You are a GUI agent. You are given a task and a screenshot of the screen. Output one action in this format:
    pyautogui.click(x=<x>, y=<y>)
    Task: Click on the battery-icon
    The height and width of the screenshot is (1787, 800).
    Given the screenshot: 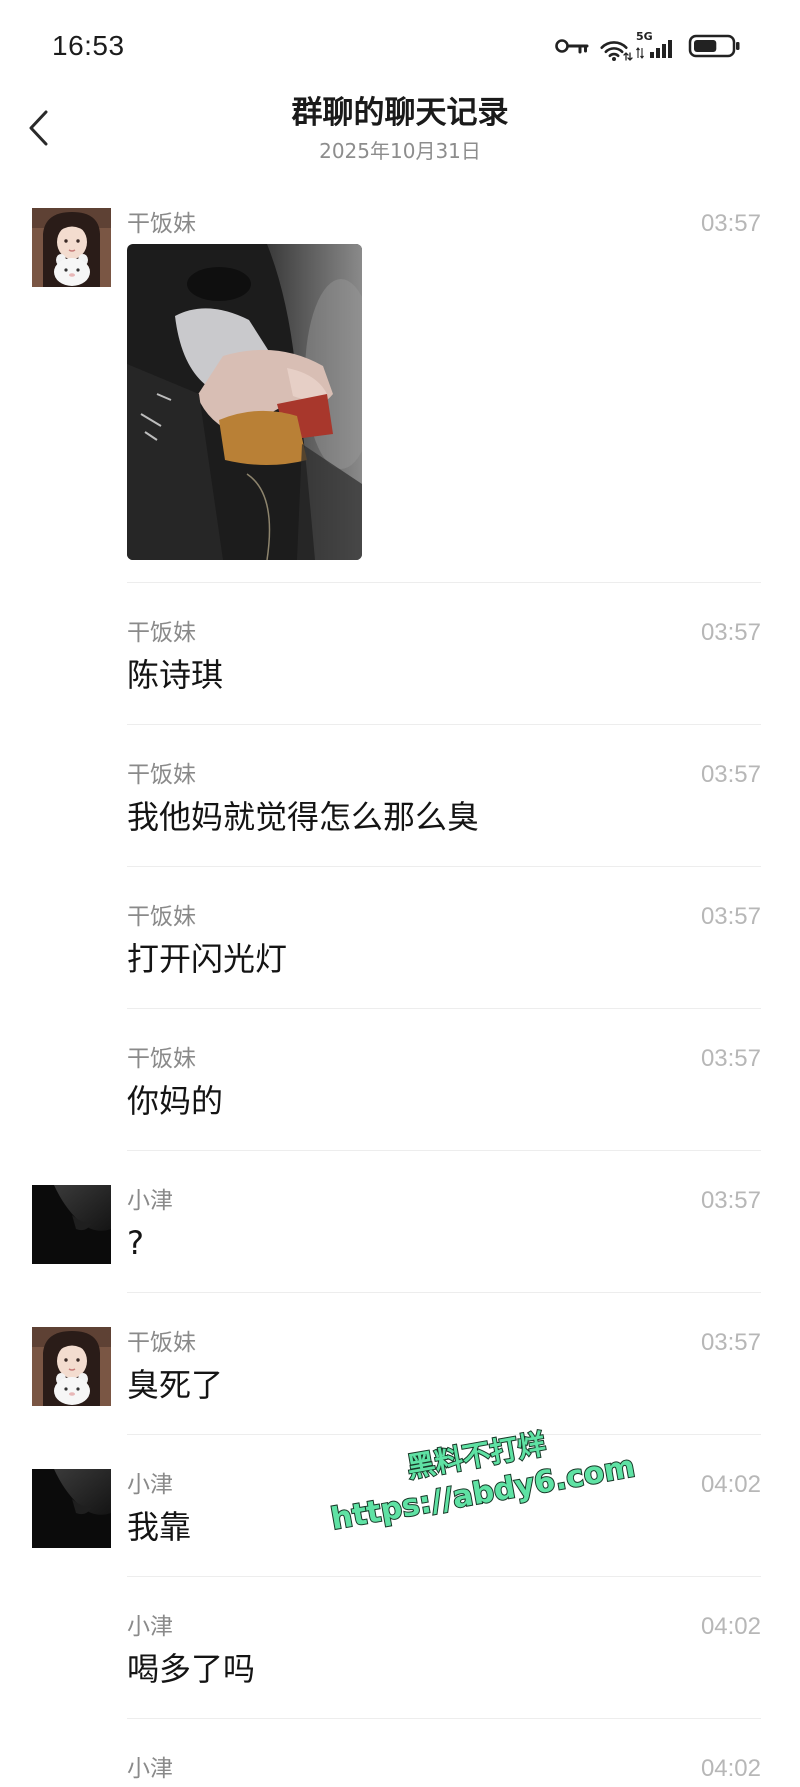 What is the action you would take?
    pyautogui.click(x=714, y=46)
    